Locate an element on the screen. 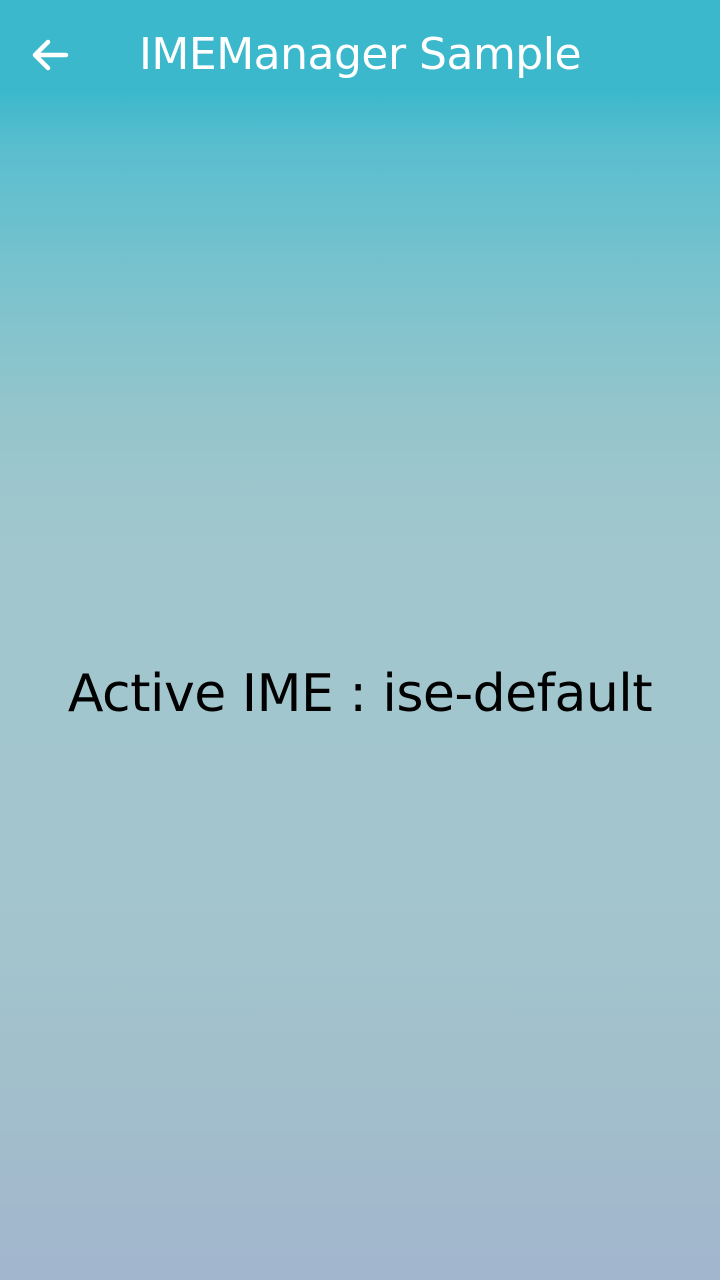  page-title: IMEManager Sample is located at coordinates (360, 54).